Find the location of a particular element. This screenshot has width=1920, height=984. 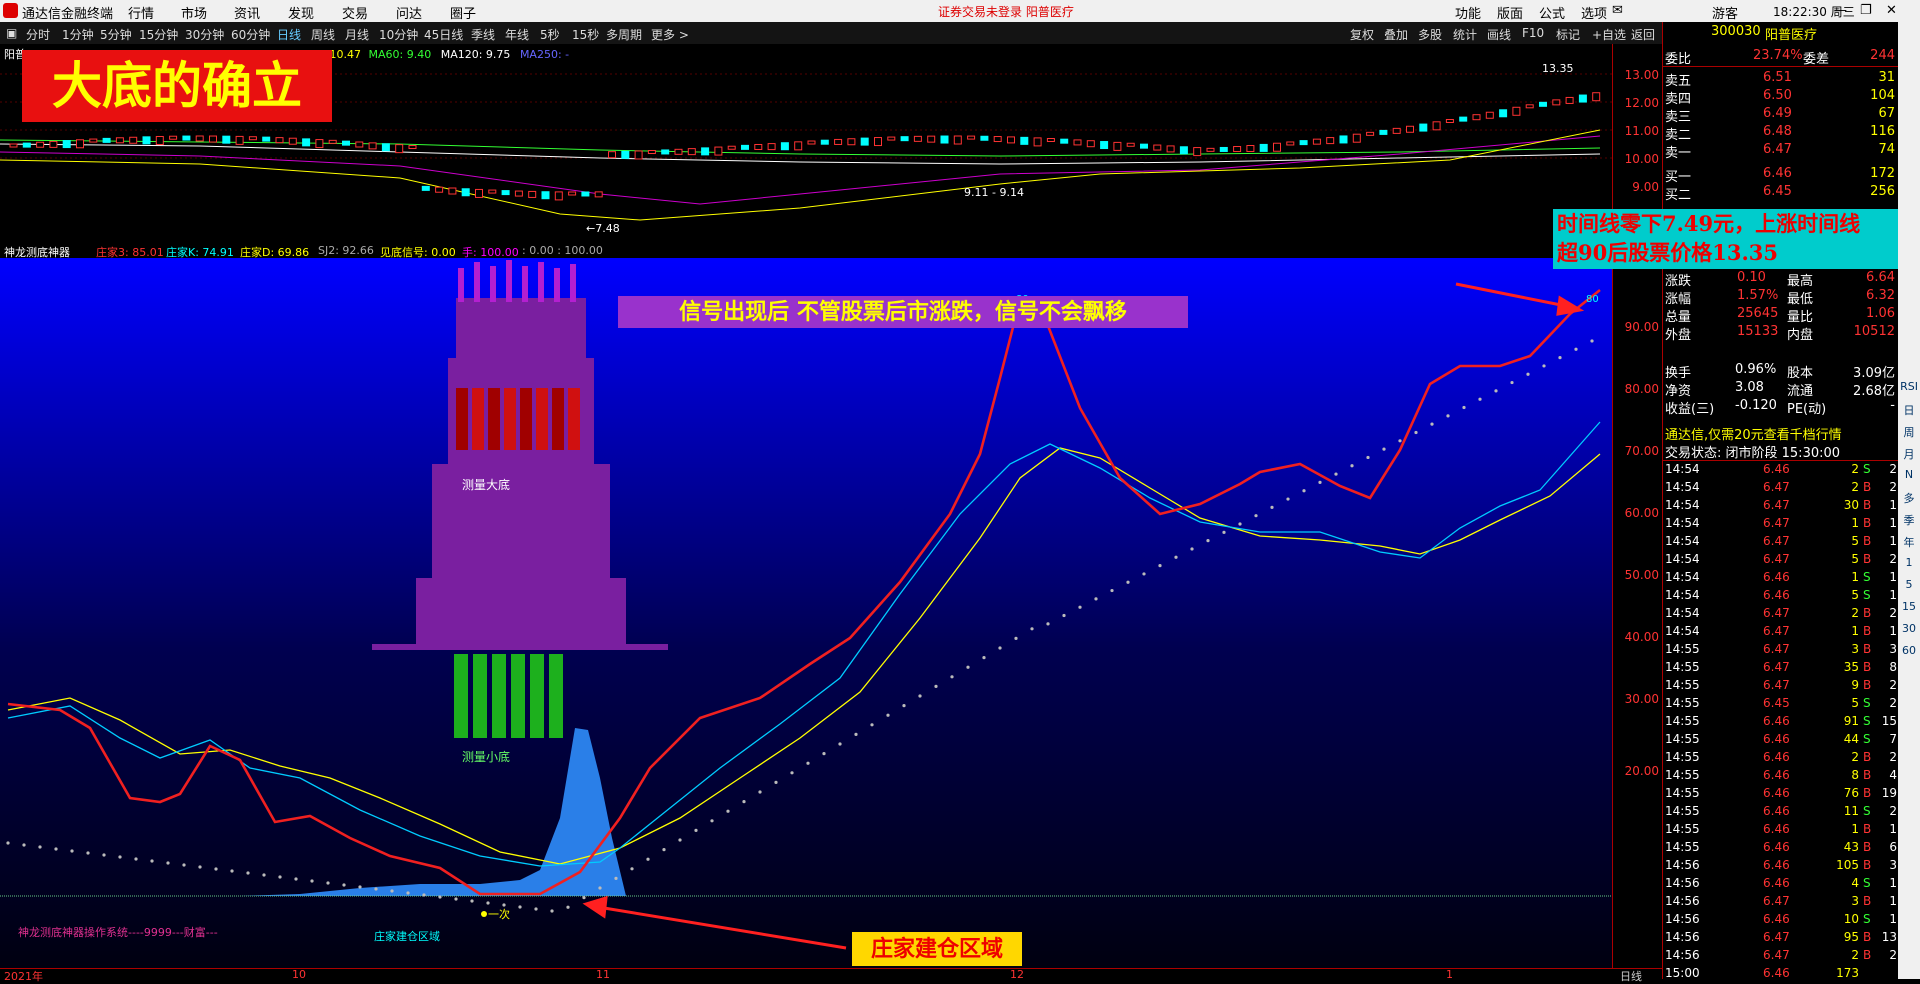

promo-label: 通达信,仅需20元查看千档行情 is located at coordinates (1753, 433).